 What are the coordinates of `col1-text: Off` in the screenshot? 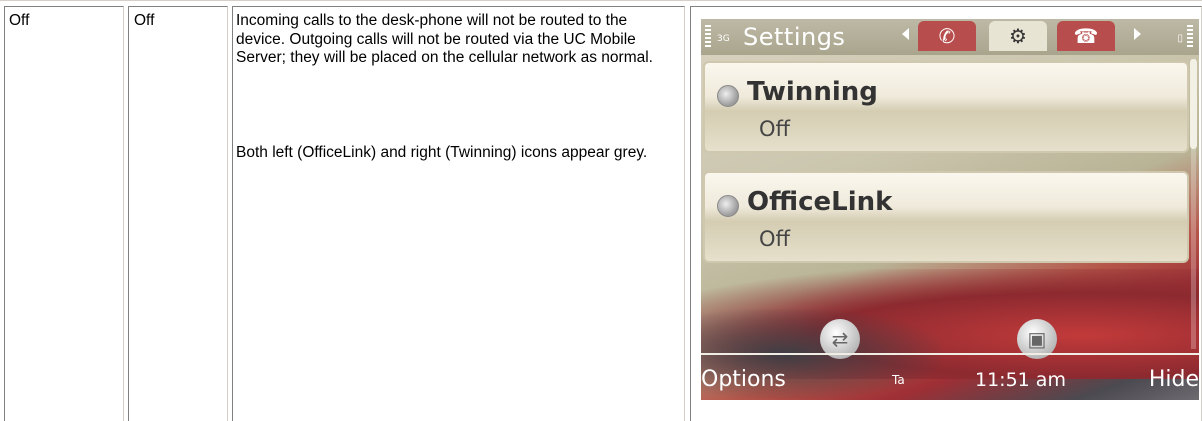 It's located at (19, 20).